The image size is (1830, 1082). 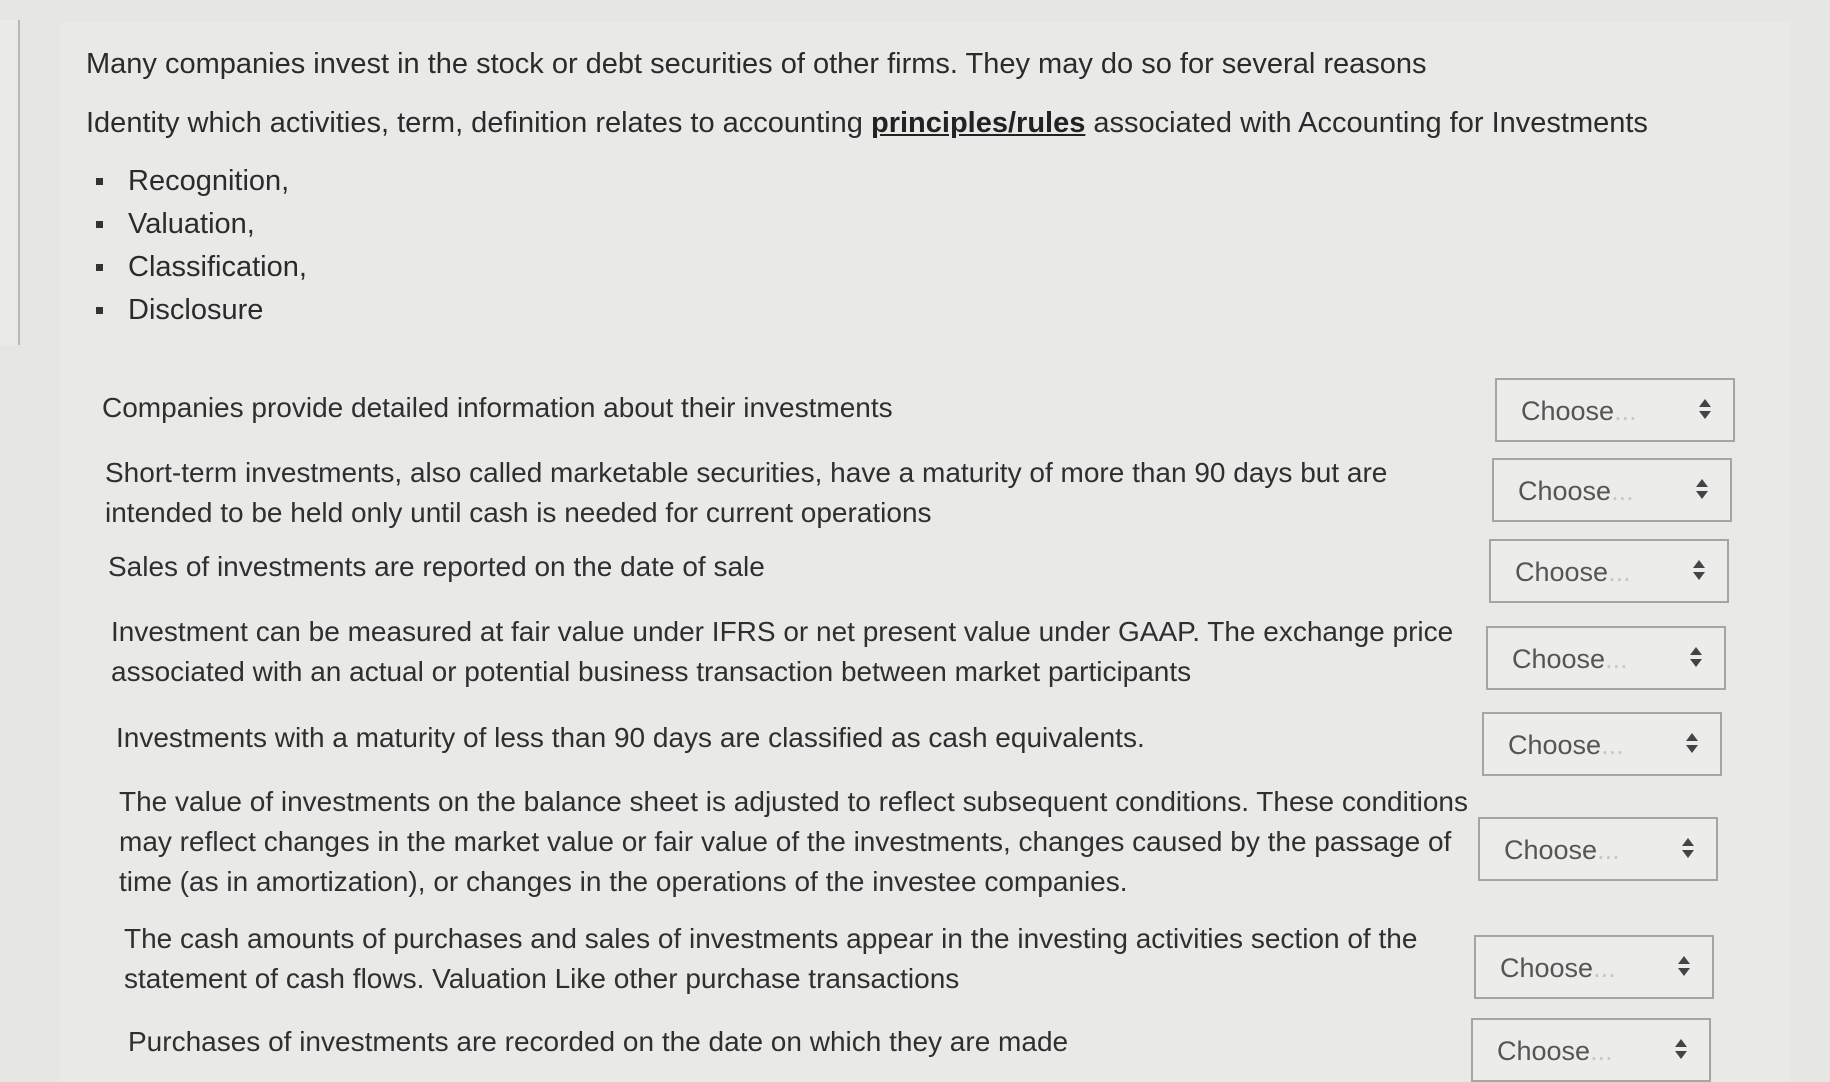 What do you see at coordinates (209, 181) in the screenshot?
I see `category-label: Recognition,` at bounding box center [209, 181].